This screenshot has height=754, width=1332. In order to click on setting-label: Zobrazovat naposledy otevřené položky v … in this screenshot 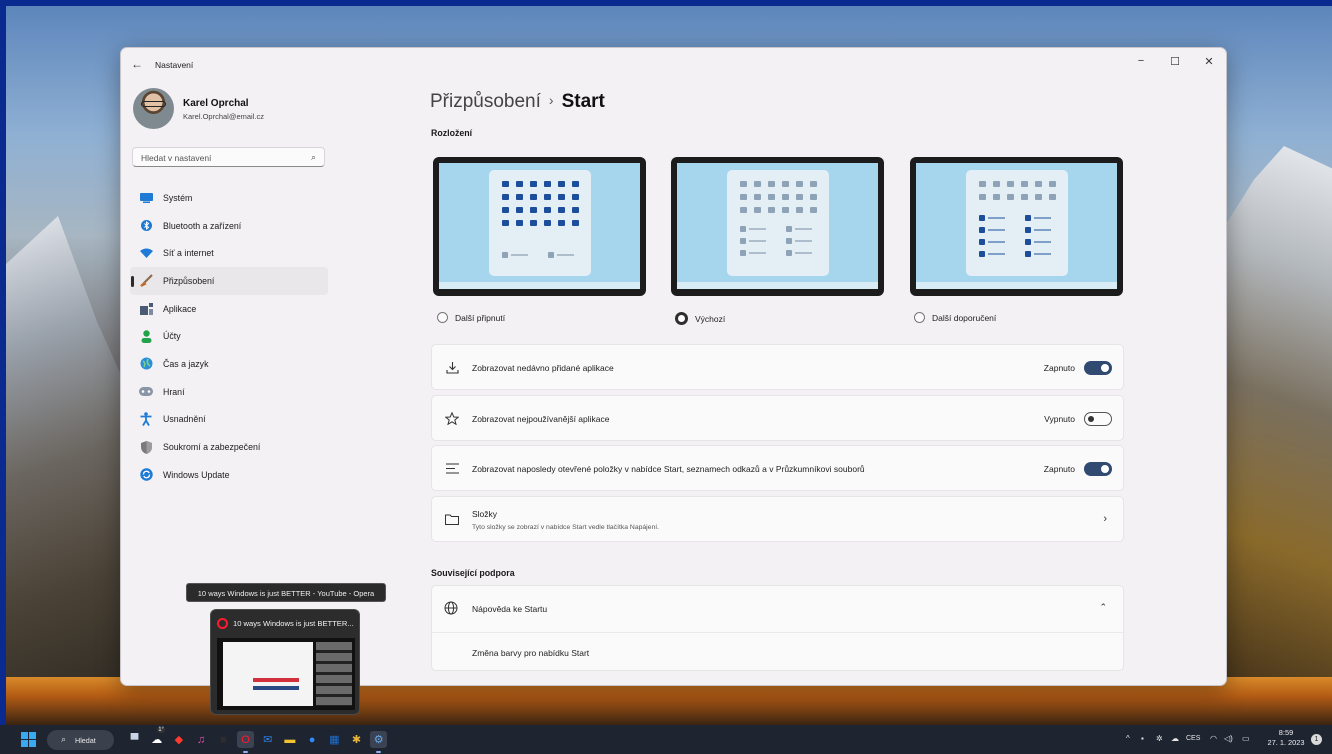, I will do `click(668, 469)`.